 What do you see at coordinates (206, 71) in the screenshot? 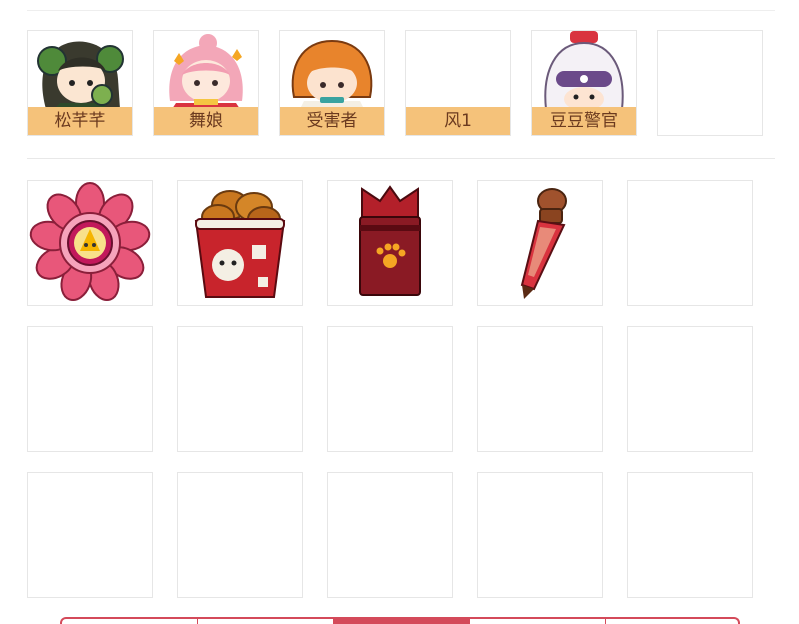
I see `character-dancer-icon` at bounding box center [206, 71].